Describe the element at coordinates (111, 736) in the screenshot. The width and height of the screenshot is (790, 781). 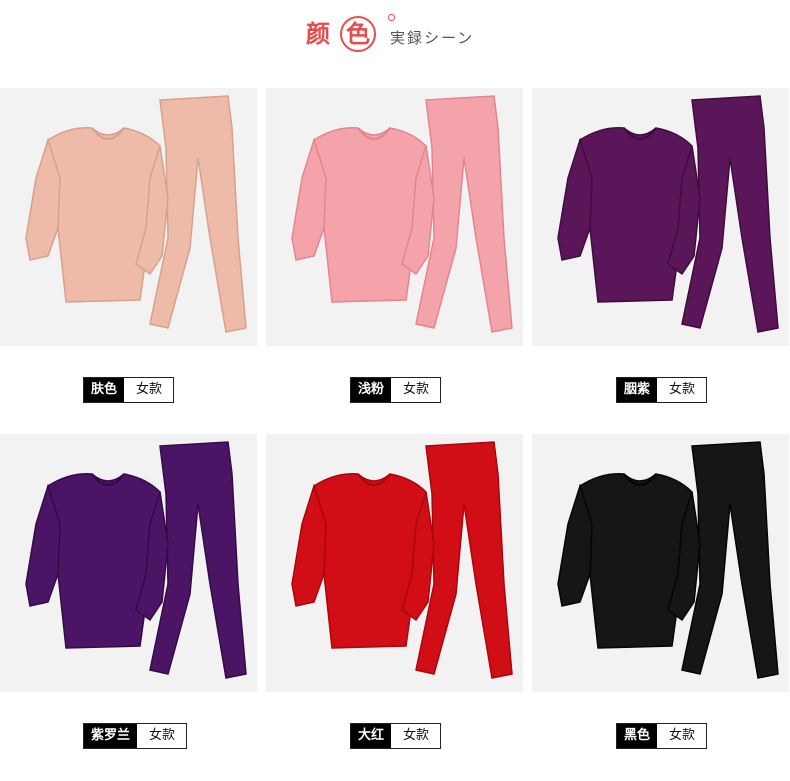
I see `color-name-label: 紫罗兰` at that location.